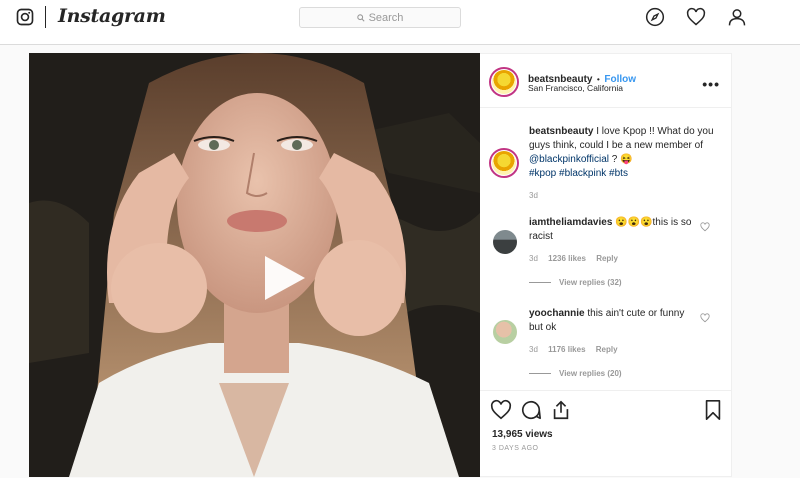 The image size is (800, 478). What do you see at coordinates (25, 17) in the screenshot?
I see `instagram-glyph-icon` at bounding box center [25, 17].